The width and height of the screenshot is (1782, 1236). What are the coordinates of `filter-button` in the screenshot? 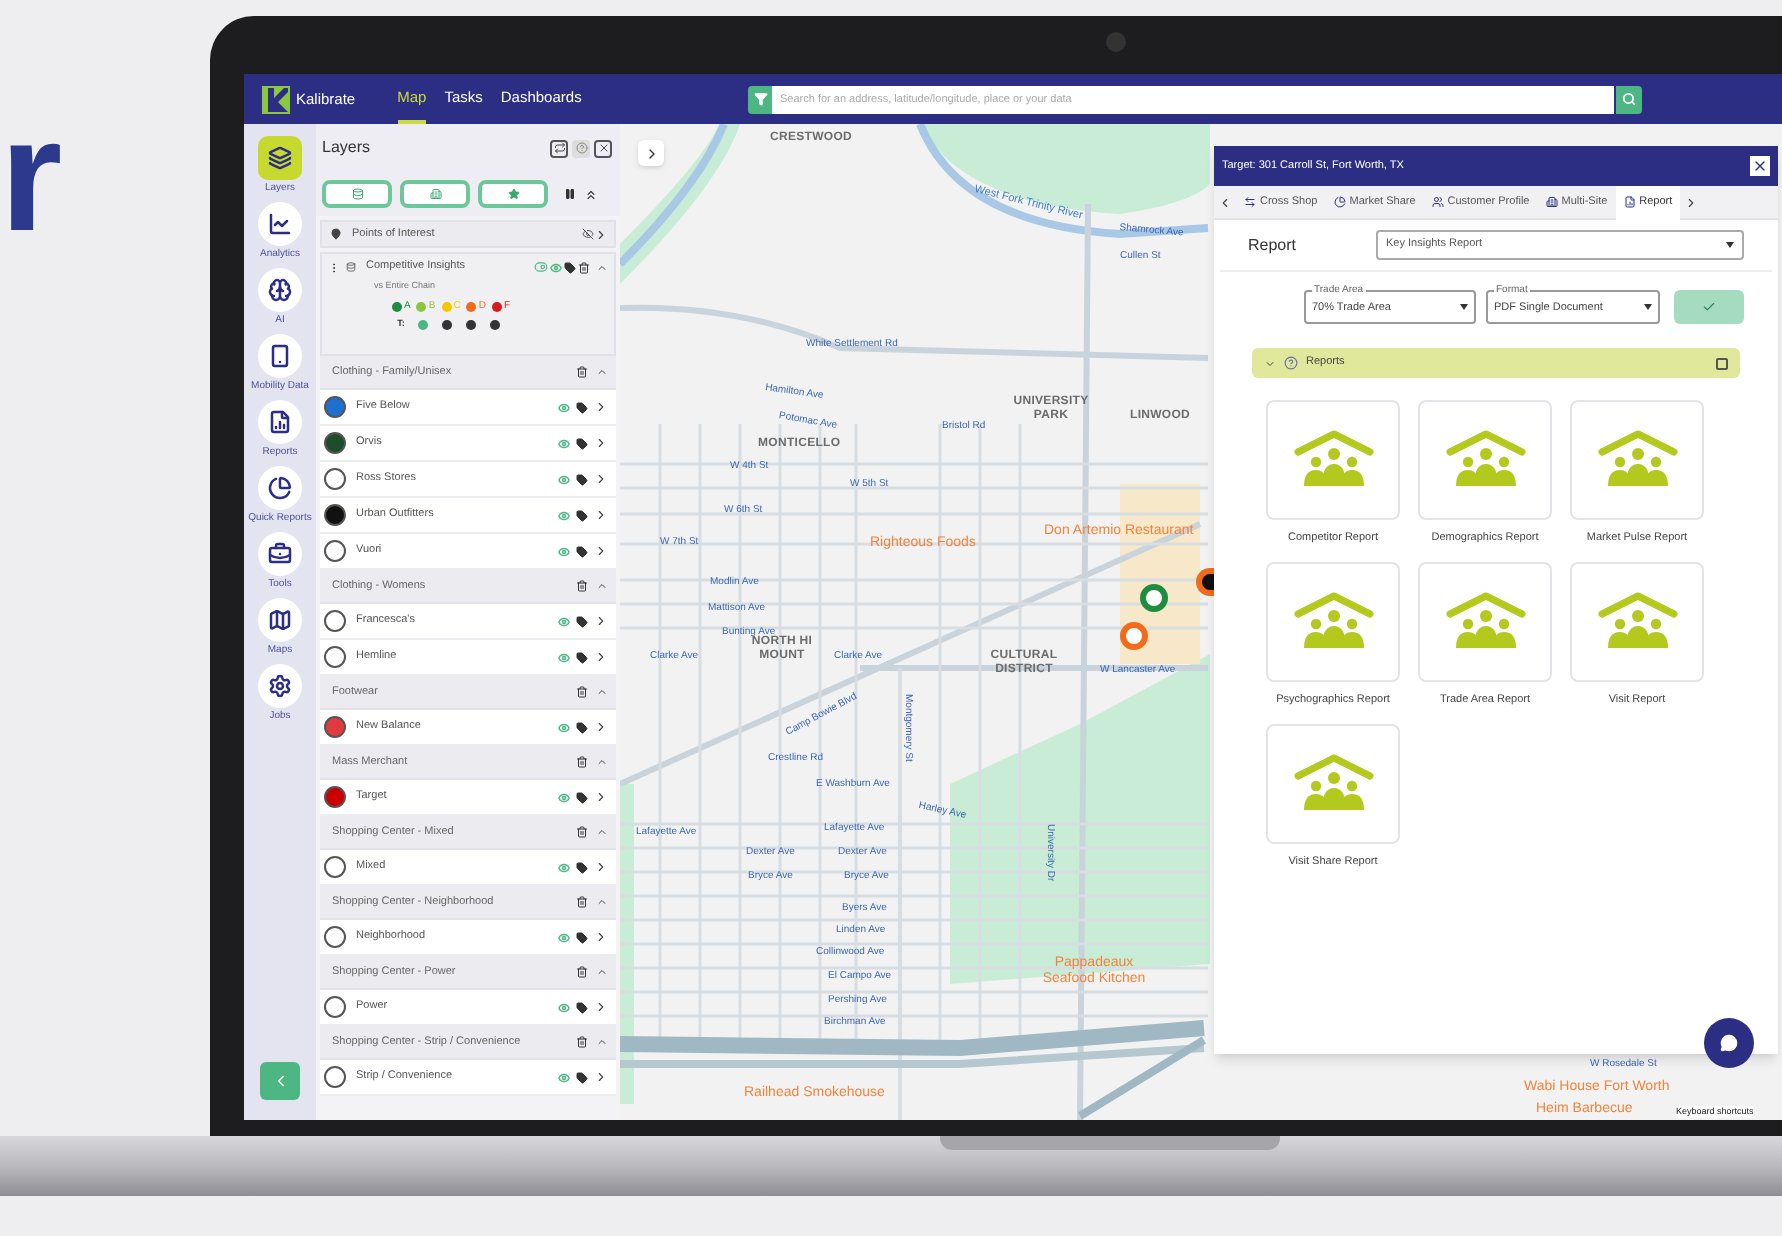 It's located at (760, 99).